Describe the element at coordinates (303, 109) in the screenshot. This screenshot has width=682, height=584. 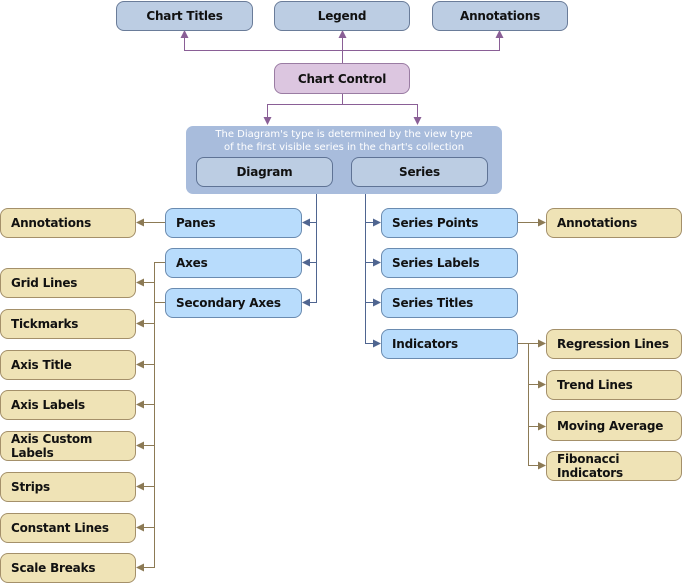
I see `arrow-to-diagram` at that location.